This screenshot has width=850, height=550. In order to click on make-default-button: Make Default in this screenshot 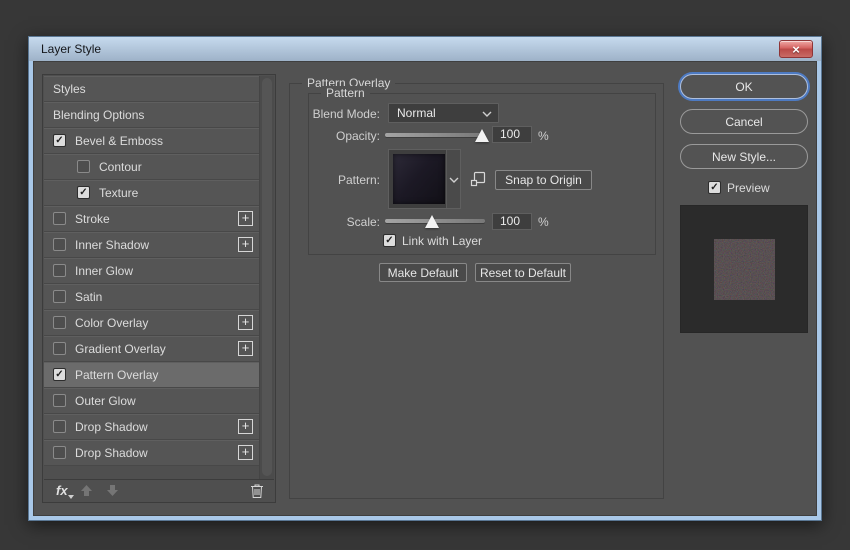, I will do `click(423, 272)`.